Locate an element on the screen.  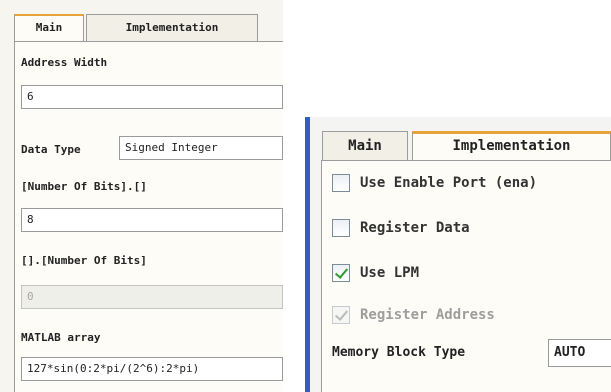
address-width-field: 6 is located at coordinates (152, 97).